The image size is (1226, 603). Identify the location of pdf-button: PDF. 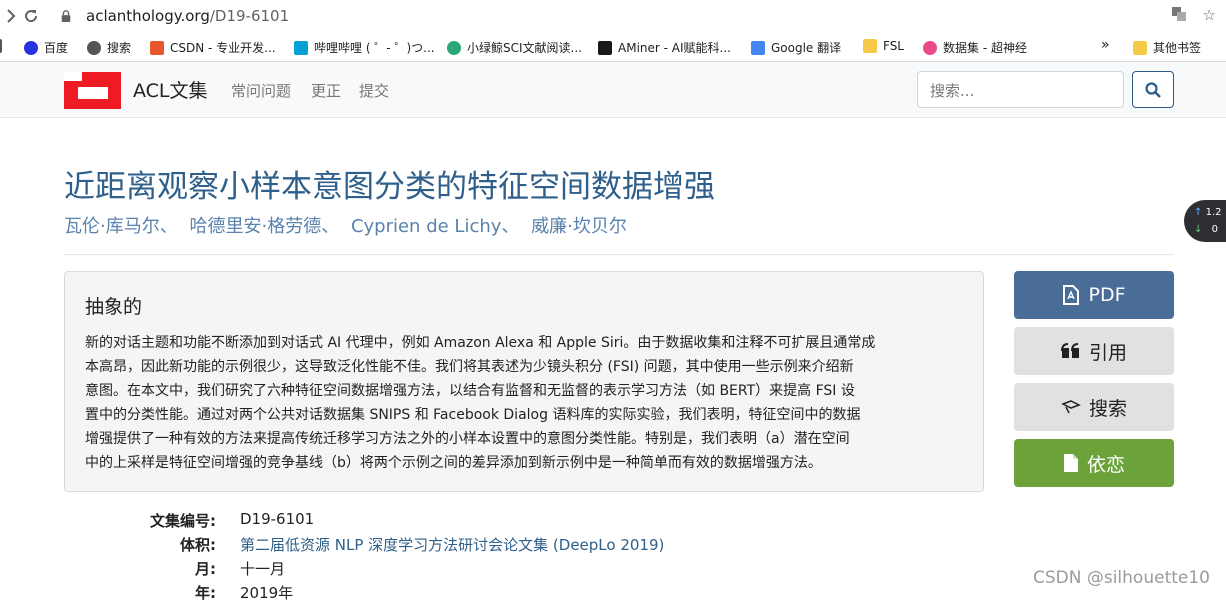
(1094, 295).